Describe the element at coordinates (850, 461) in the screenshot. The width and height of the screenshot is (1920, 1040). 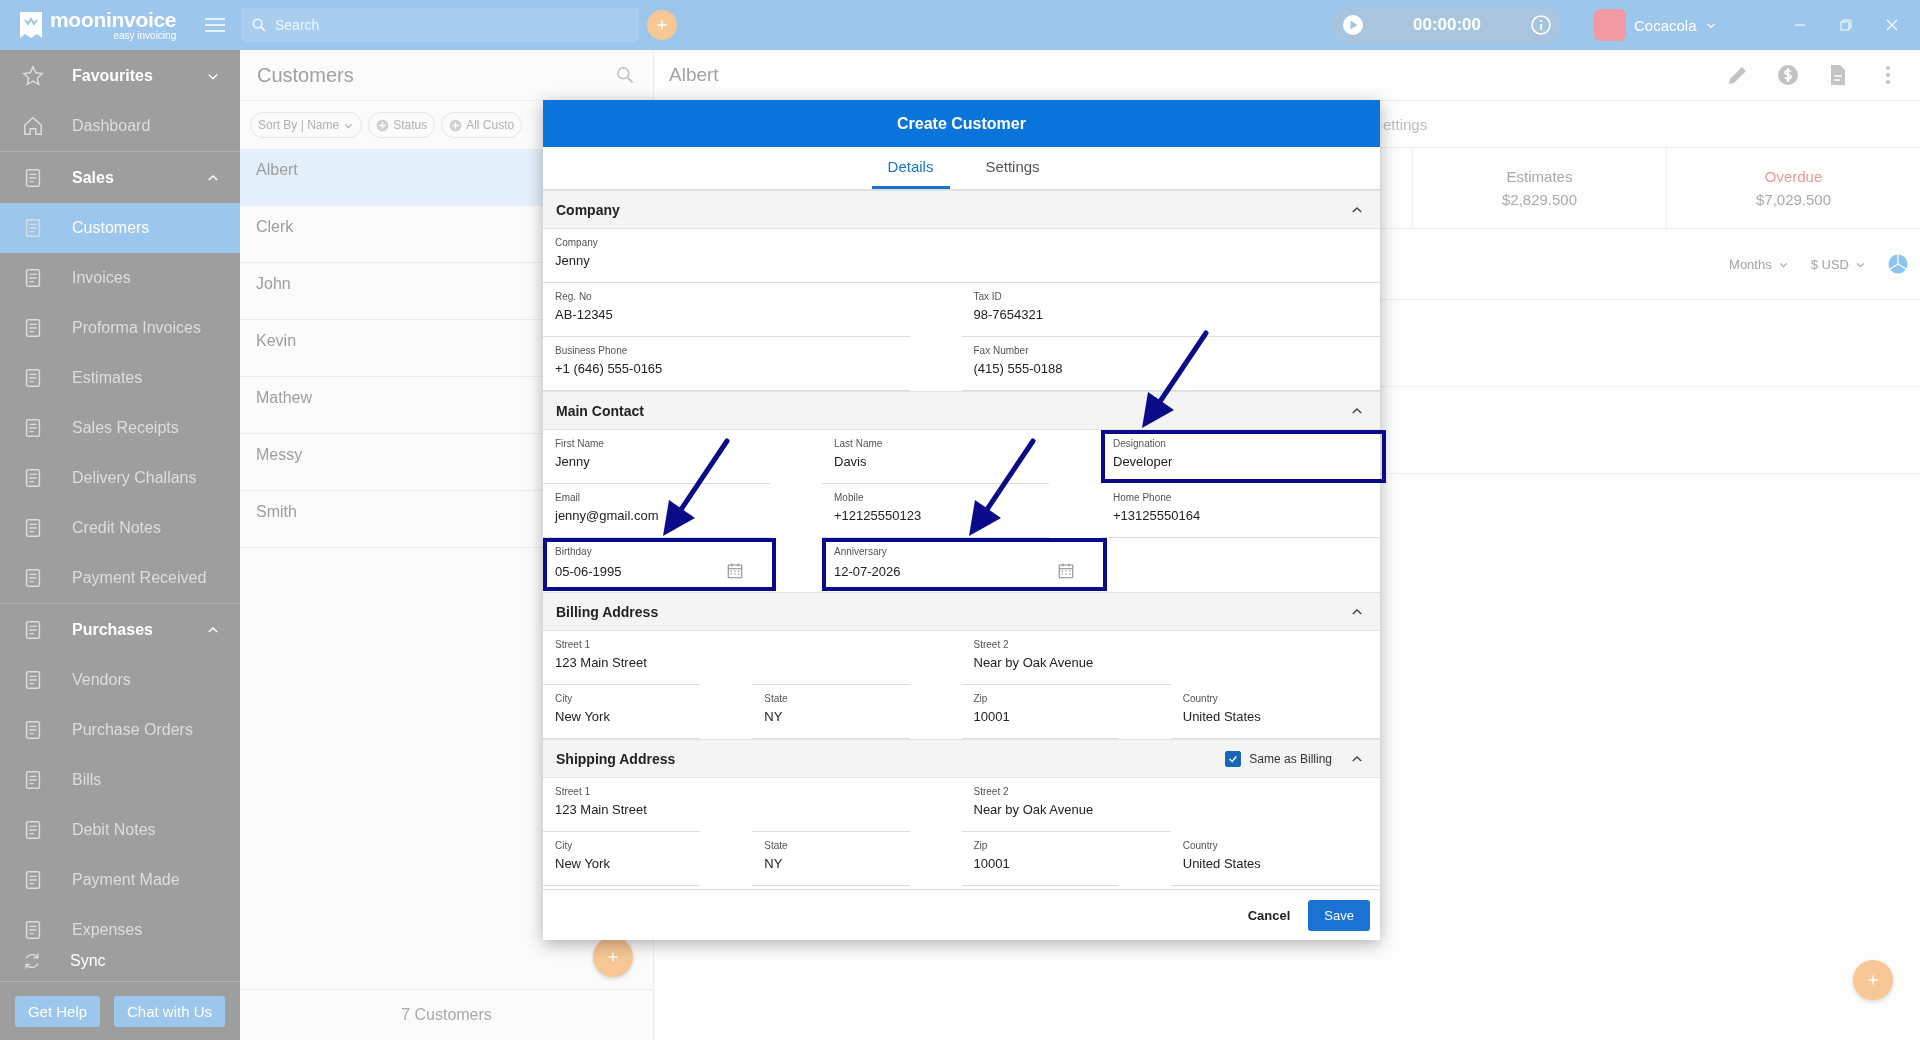
I see `input-field: Davis` at that location.